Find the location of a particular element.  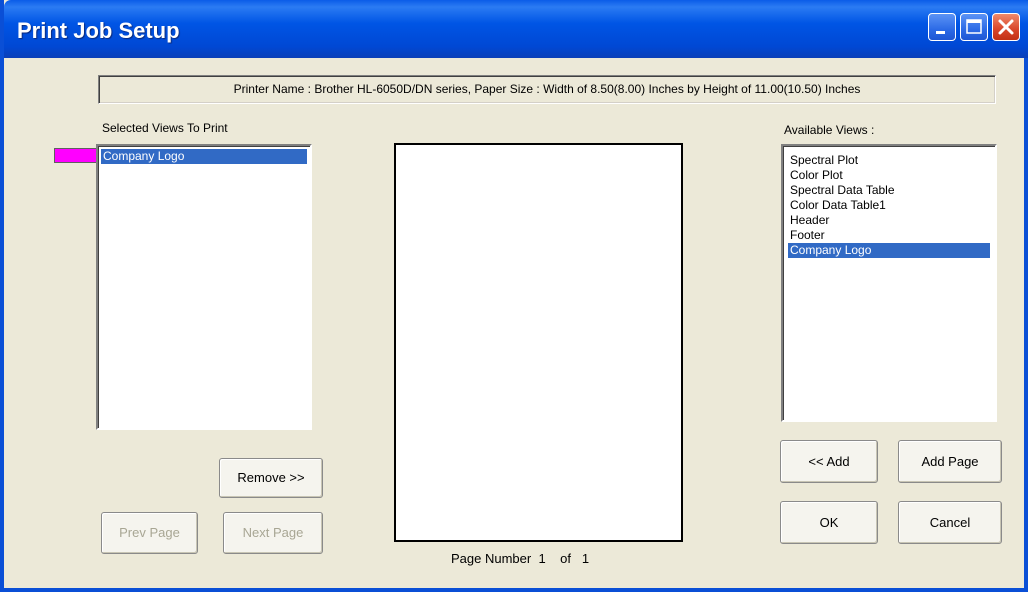

remove-button: Remove >> is located at coordinates (271, 478).